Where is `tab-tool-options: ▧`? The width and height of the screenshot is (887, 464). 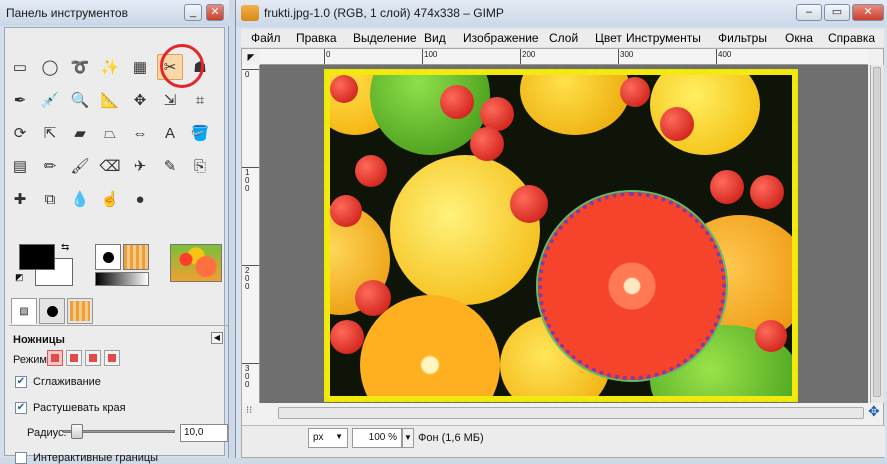 tab-tool-options: ▧ is located at coordinates (24, 311).